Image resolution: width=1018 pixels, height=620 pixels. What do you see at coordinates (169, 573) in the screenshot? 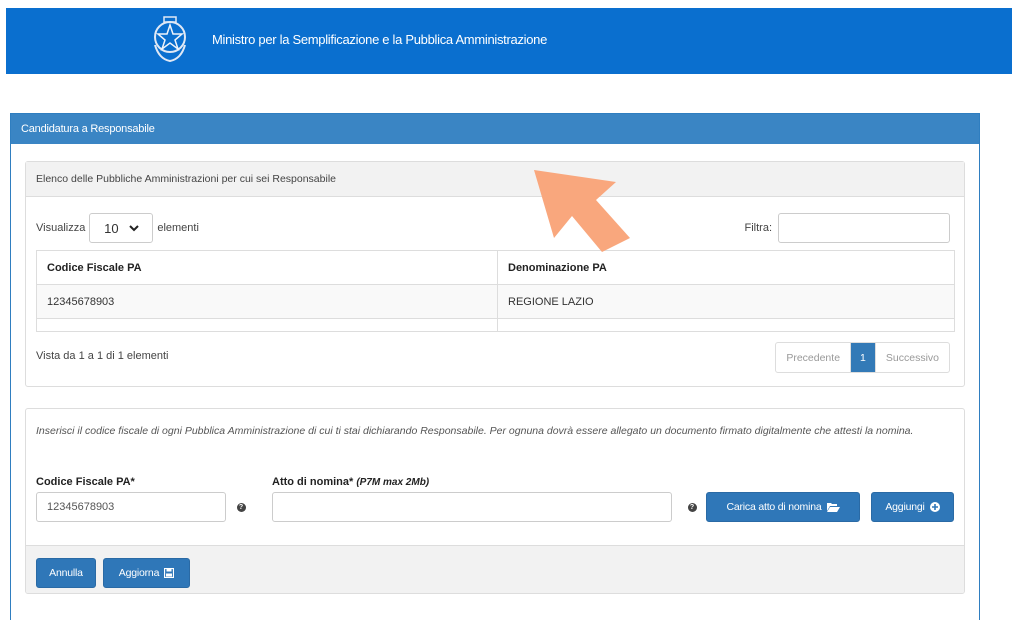
I see `save-icon` at bounding box center [169, 573].